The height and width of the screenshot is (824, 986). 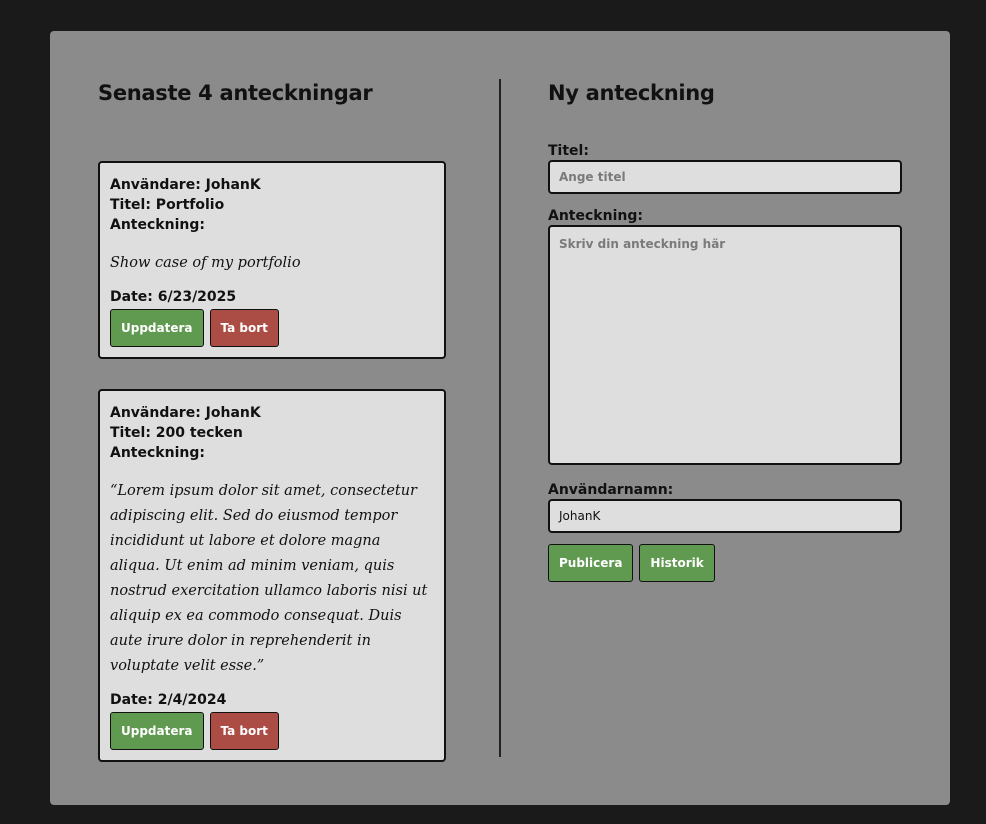 What do you see at coordinates (167, 205) in the screenshot?
I see `note-title: Titel: Portfolio` at bounding box center [167, 205].